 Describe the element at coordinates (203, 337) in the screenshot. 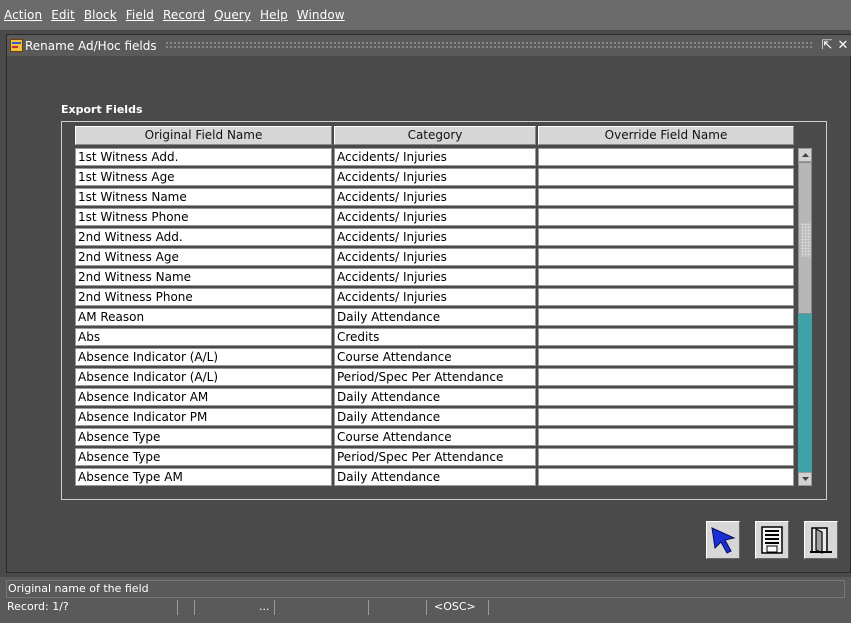

I see `original-field-name-cell: Abs` at that location.